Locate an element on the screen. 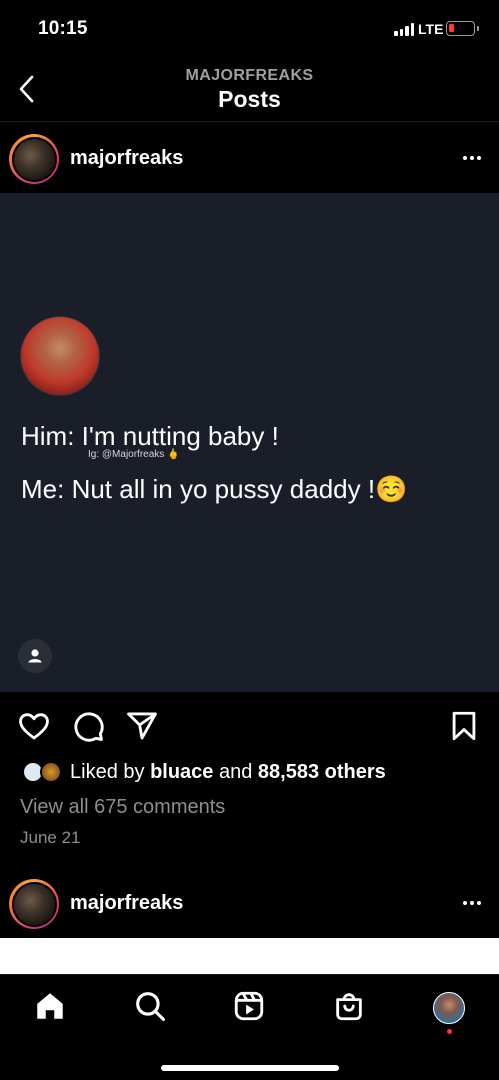 This screenshot has width=499, height=1080. battery-icon is located at coordinates (462, 28).